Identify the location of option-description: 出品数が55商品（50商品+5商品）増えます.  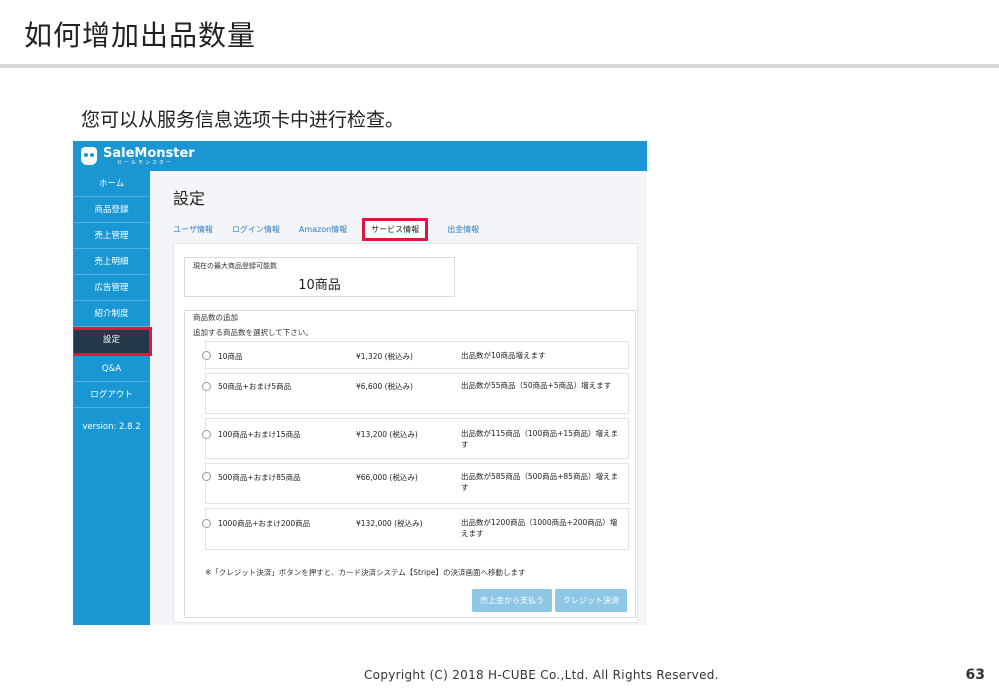
(536, 385).